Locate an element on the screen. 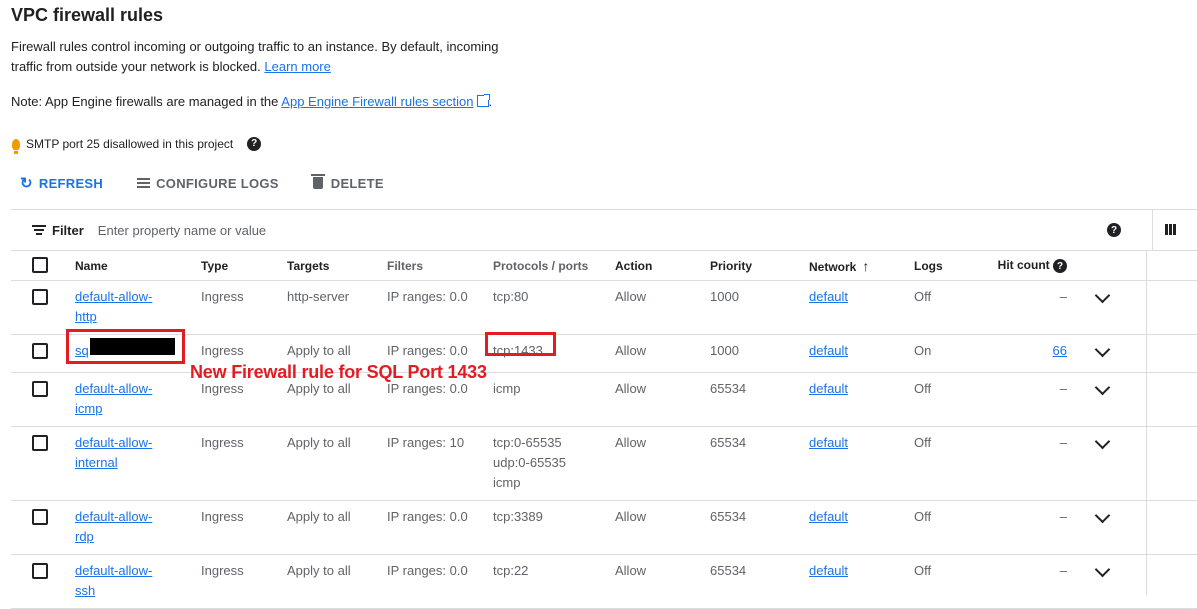 The height and width of the screenshot is (609, 1197). column-header-extra is located at coordinates (1132, 265).